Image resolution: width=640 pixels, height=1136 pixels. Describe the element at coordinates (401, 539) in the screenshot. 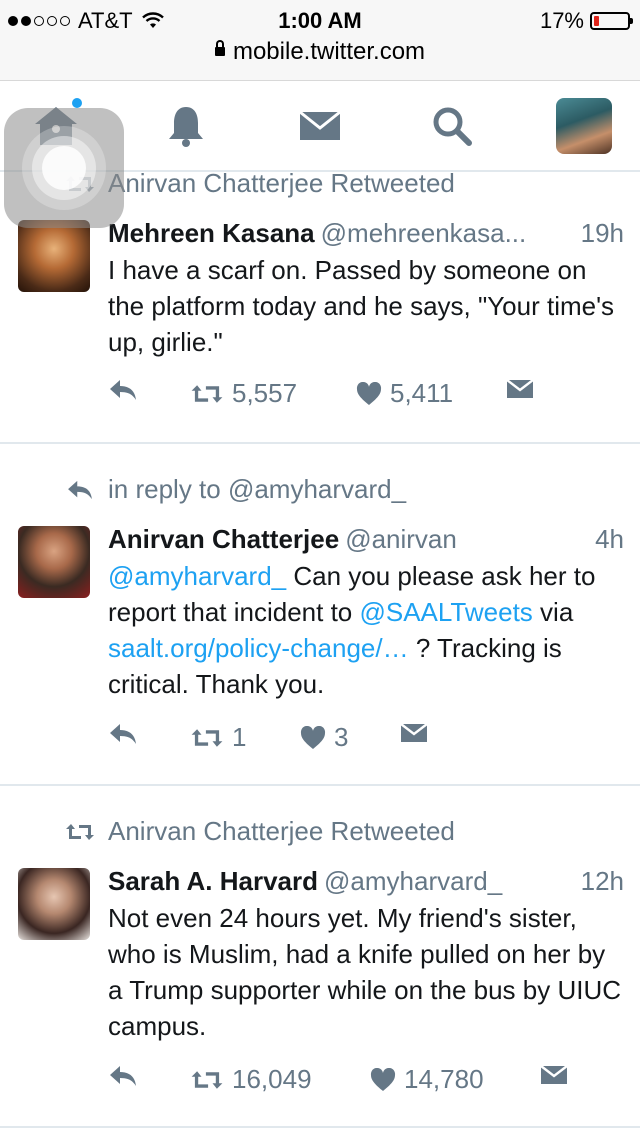

I see `author-handle: @anirvan` at that location.